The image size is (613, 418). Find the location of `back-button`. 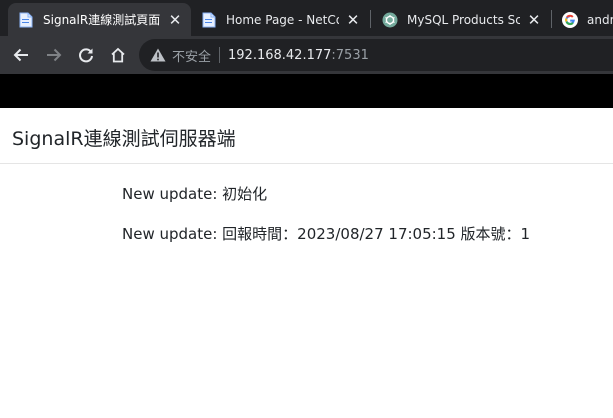

back-button is located at coordinates (21, 55).